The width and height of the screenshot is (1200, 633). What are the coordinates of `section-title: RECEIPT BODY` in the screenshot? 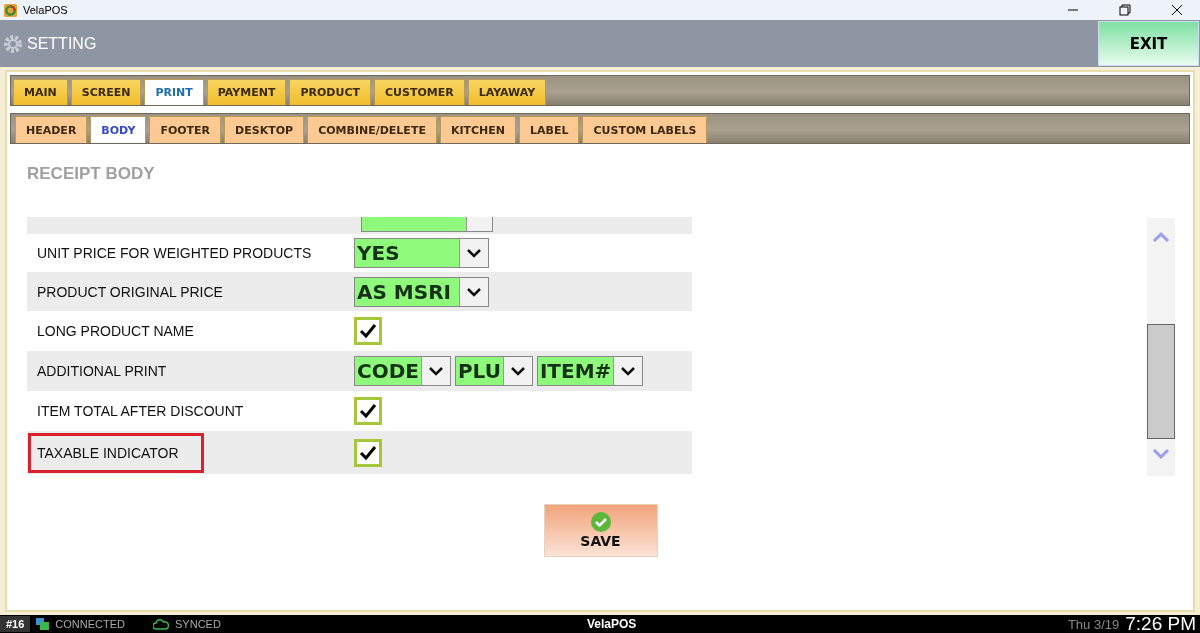 It's located at (91, 174).